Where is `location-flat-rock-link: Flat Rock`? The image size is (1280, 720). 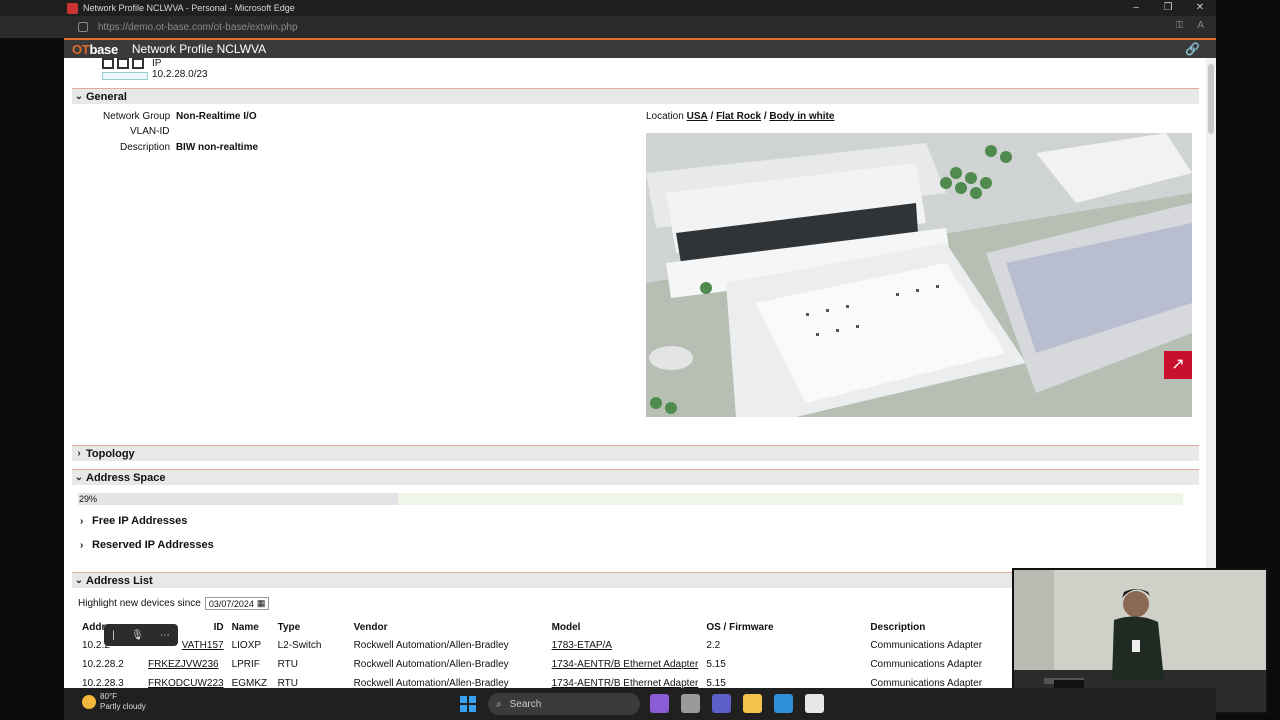 location-flat-rock-link: Flat Rock is located at coordinates (738, 116).